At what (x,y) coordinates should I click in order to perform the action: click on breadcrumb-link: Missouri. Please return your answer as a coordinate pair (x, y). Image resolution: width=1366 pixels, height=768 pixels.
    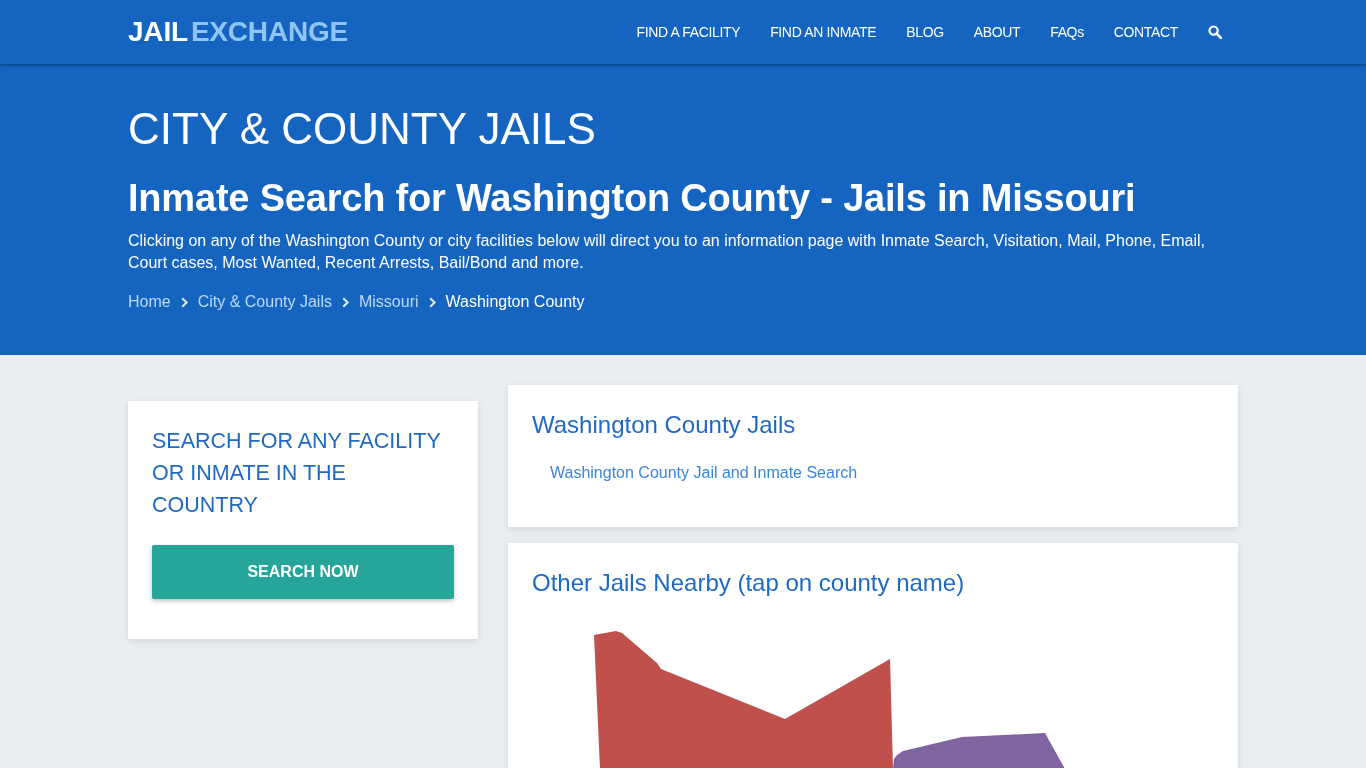
    Looking at the image, I should click on (388, 302).